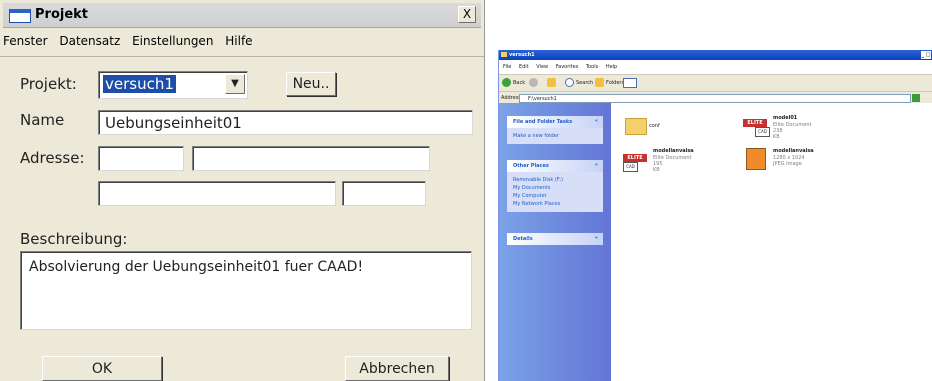  I want to click on ok-button: OK, so click(102, 368).